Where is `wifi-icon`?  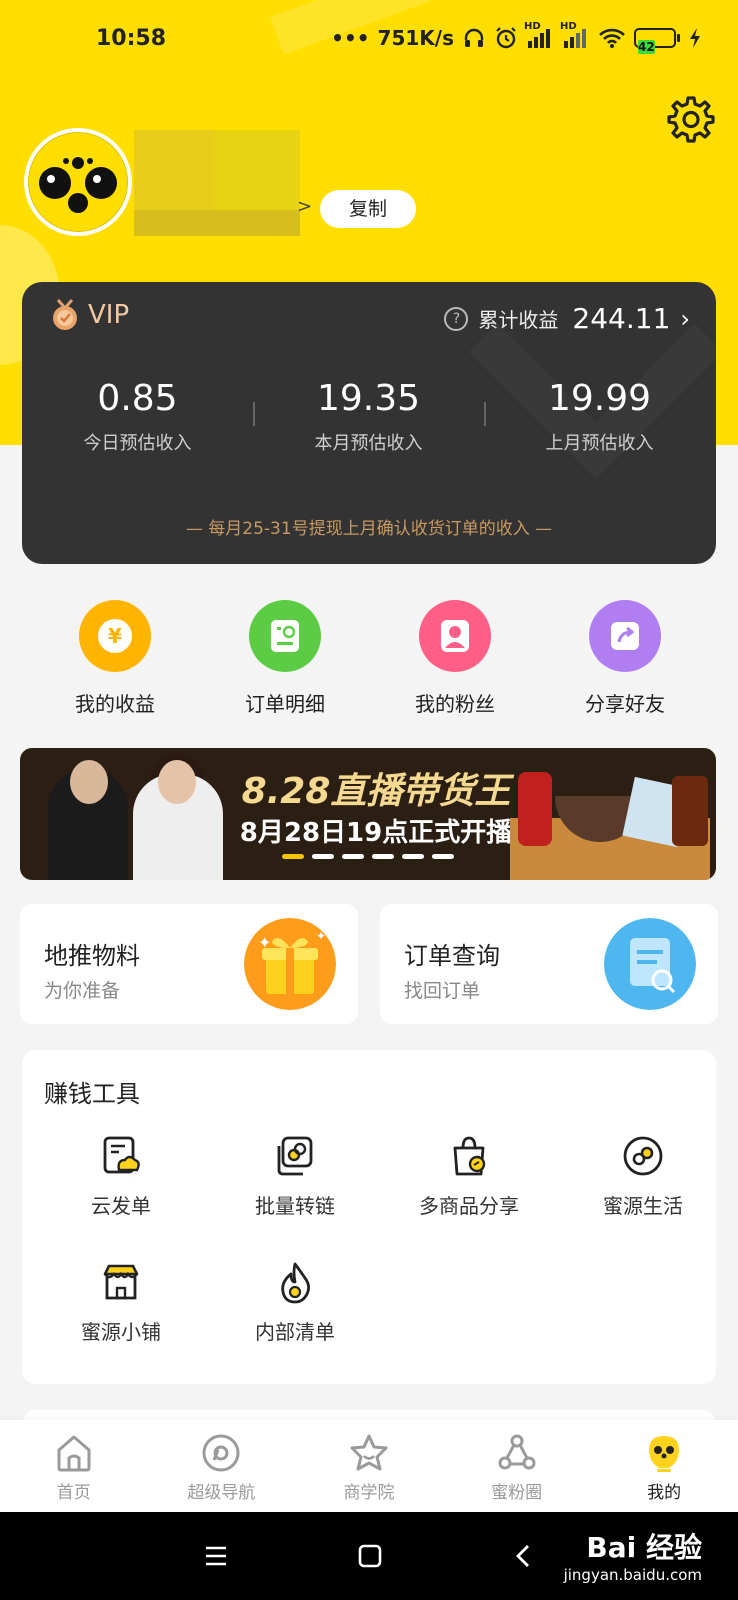 wifi-icon is located at coordinates (612, 38).